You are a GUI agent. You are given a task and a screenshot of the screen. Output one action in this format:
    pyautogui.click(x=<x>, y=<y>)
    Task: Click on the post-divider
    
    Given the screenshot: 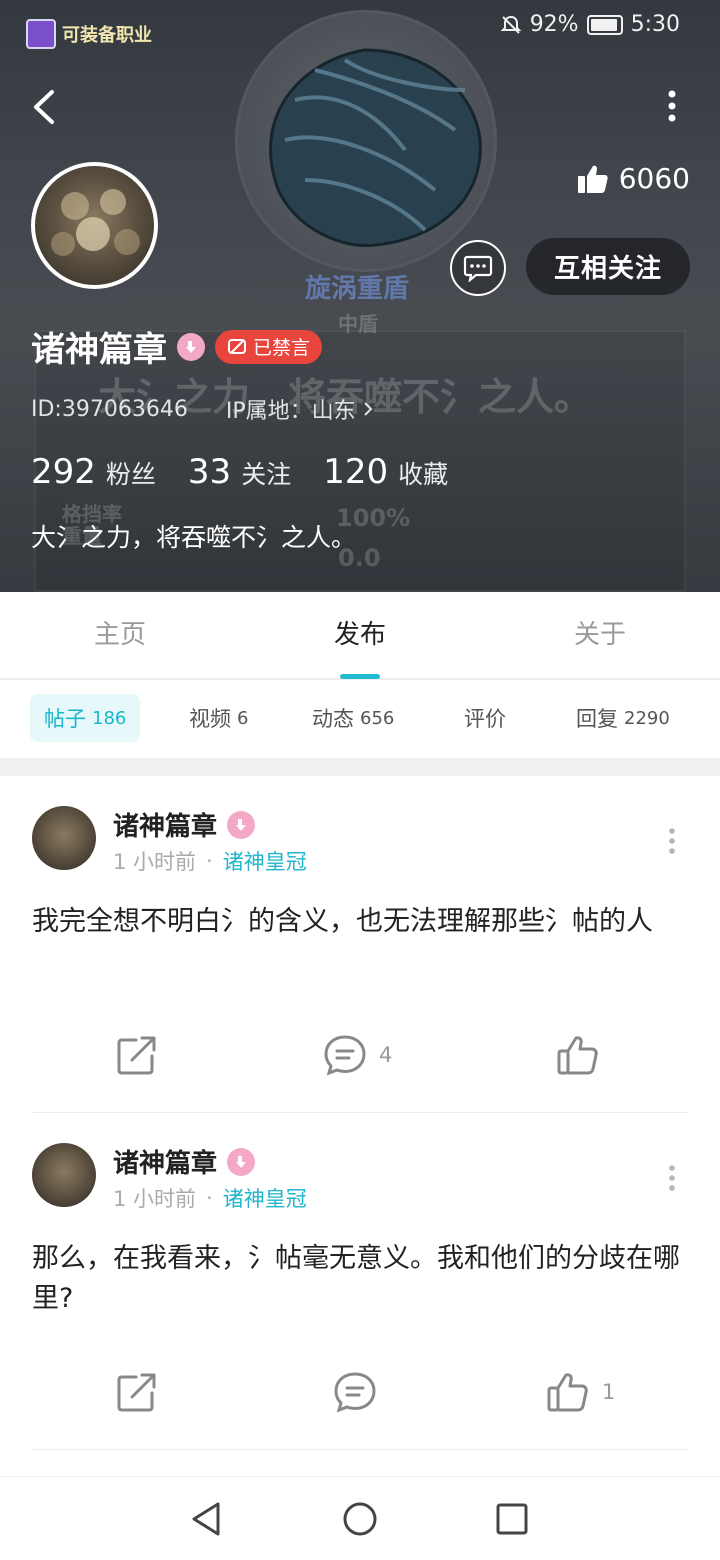 What is the action you would take?
    pyautogui.click(x=360, y=1449)
    